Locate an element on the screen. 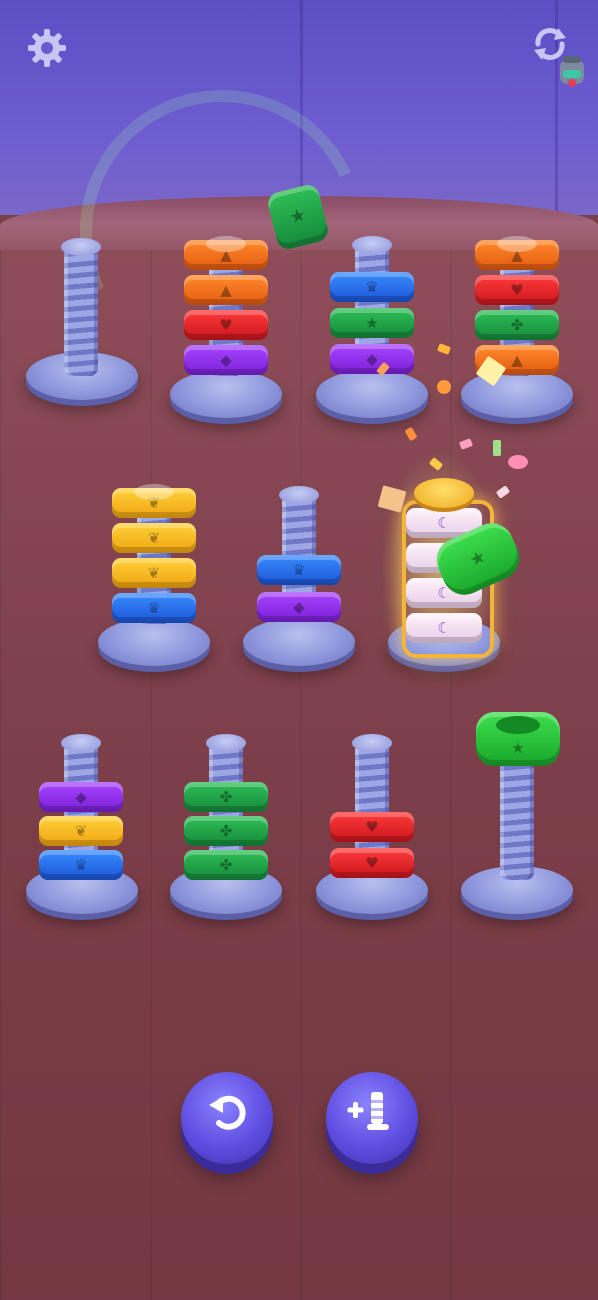 The width and height of the screenshot is (598, 1300). nut-hole is located at coordinates (518, 725).